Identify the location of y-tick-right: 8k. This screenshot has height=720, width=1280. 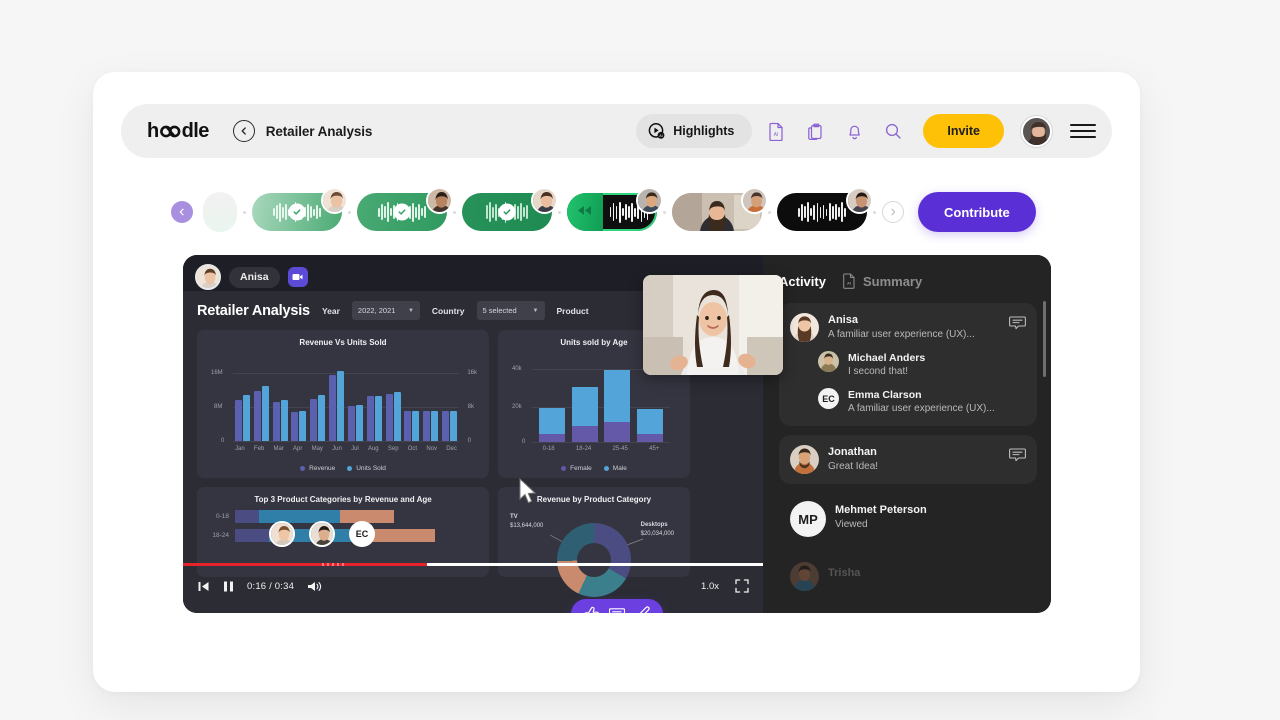
(470, 407).